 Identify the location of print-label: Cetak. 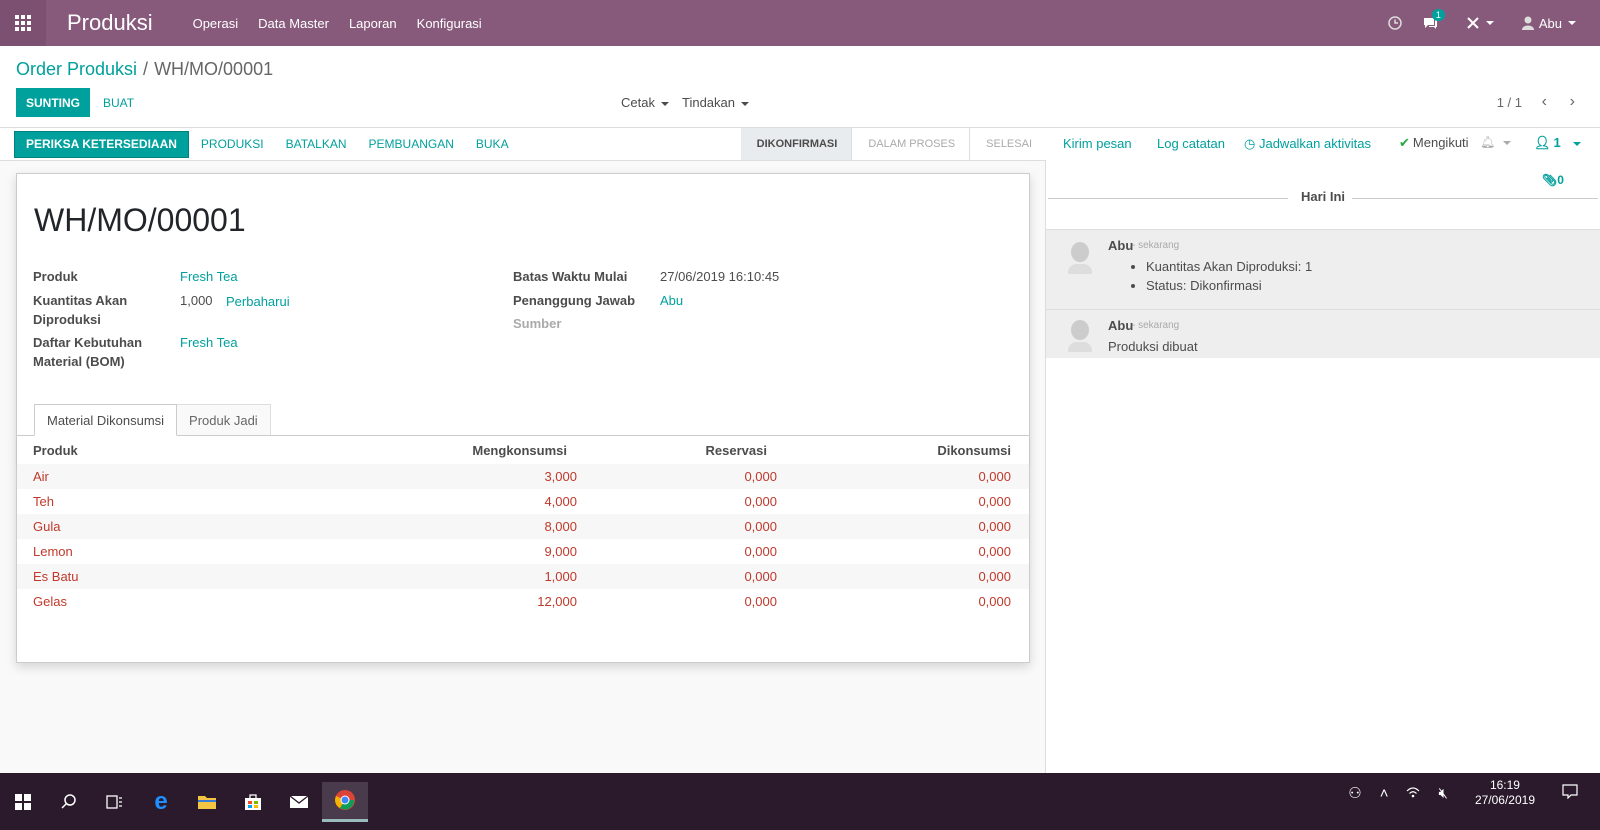
(638, 102).